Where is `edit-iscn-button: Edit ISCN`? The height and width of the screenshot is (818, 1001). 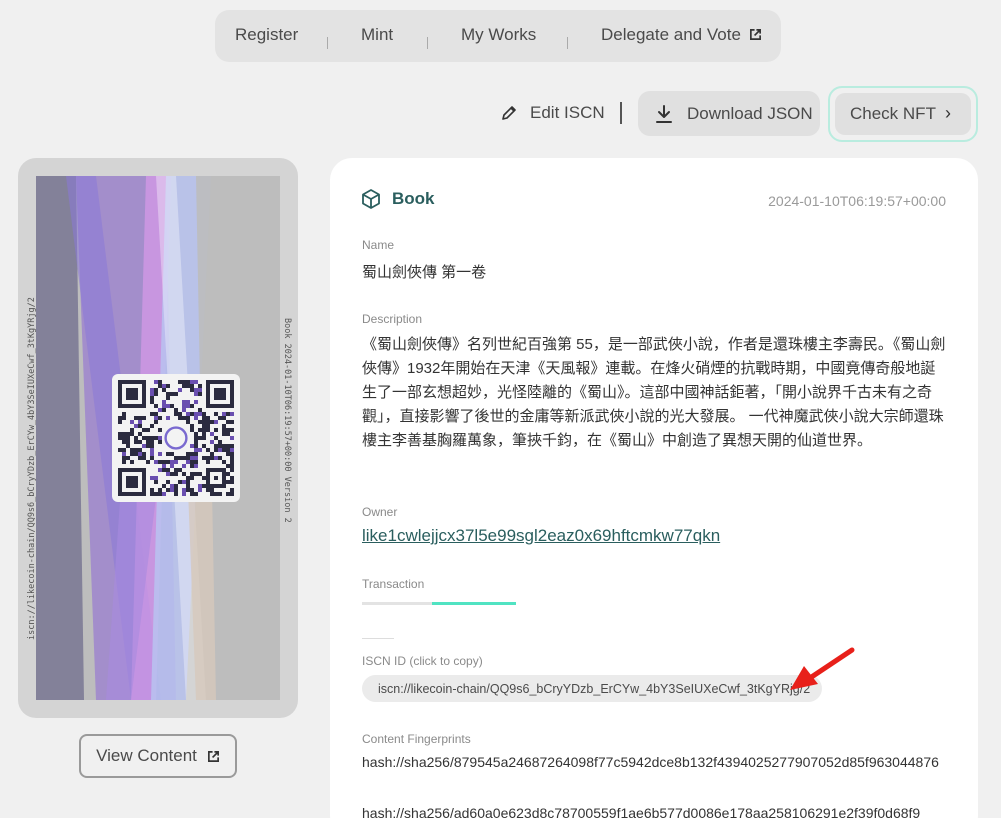 edit-iscn-button: Edit ISCN is located at coordinates (552, 113).